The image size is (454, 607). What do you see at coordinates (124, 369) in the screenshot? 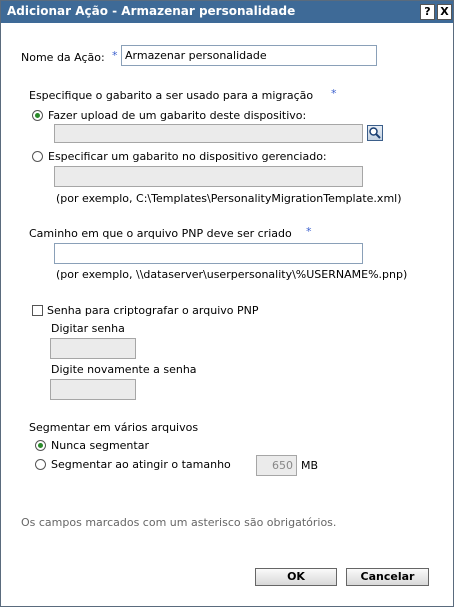
I see `reenter-password-label: Digite novamente a senha` at bounding box center [124, 369].